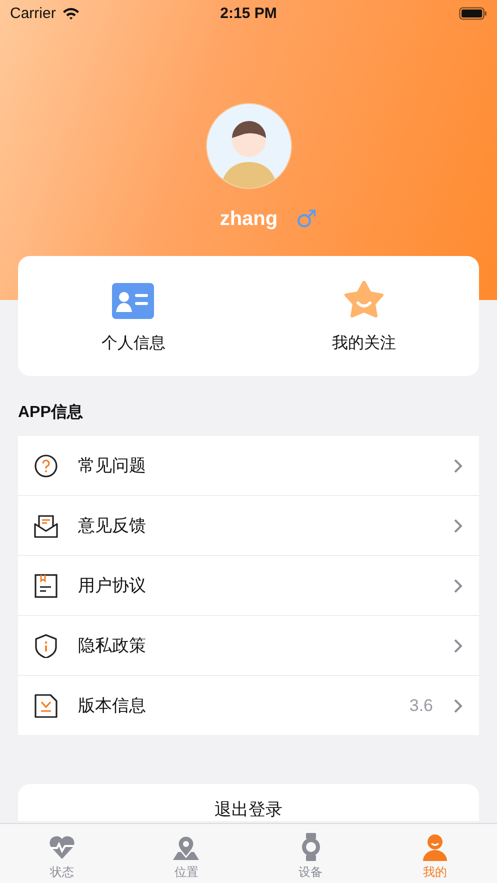 This screenshot has width=497, height=883. What do you see at coordinates (112, 706) in the screenshot?
I see `menu-label: 版本信息` at bounding box center [112, 706].